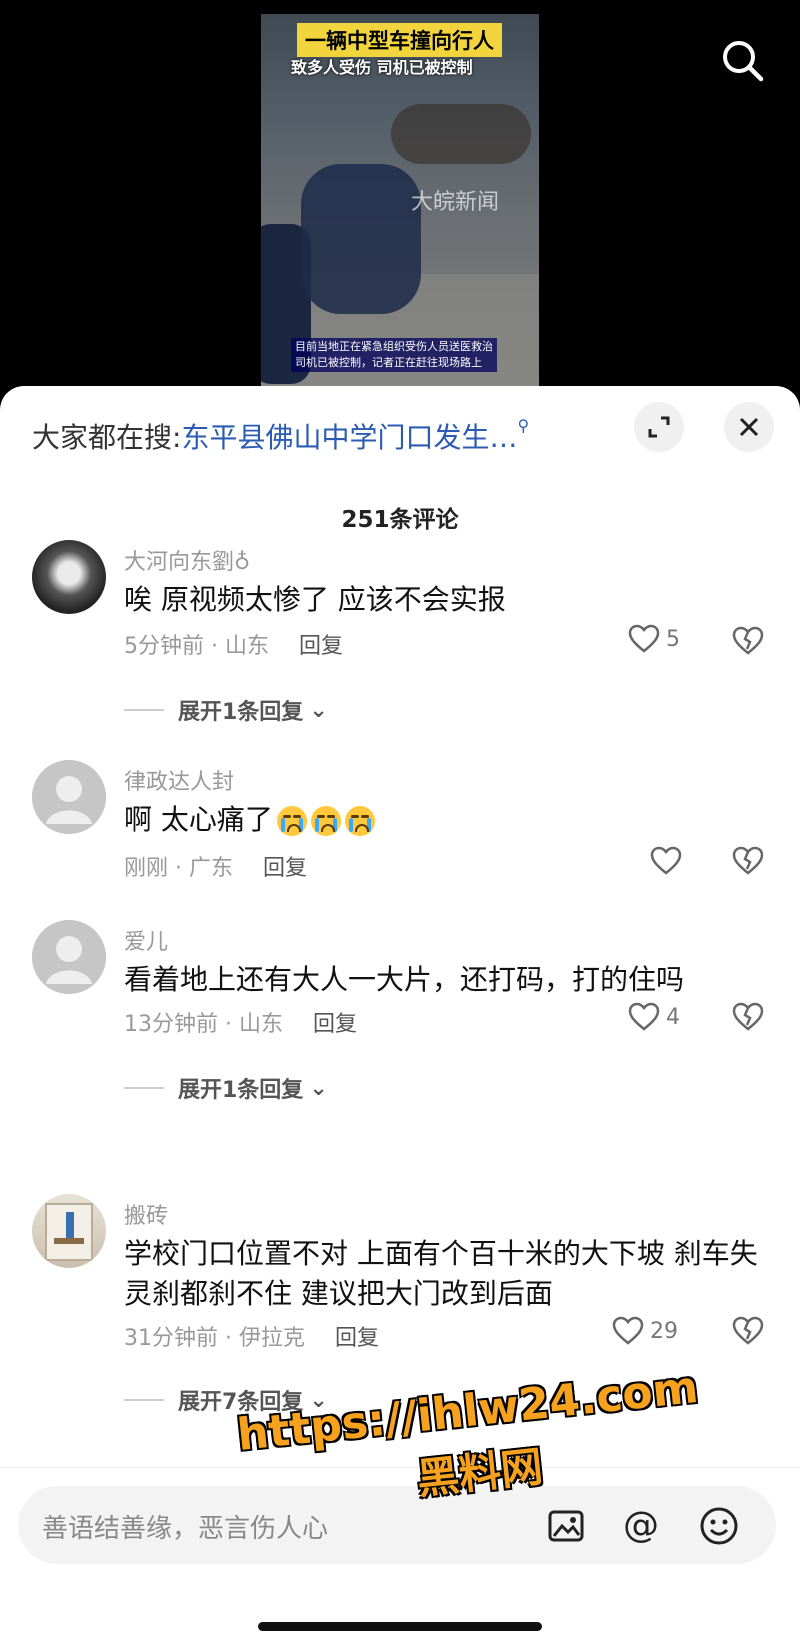  I want to click on comment-author: 搬砖, so click(146, 1214).